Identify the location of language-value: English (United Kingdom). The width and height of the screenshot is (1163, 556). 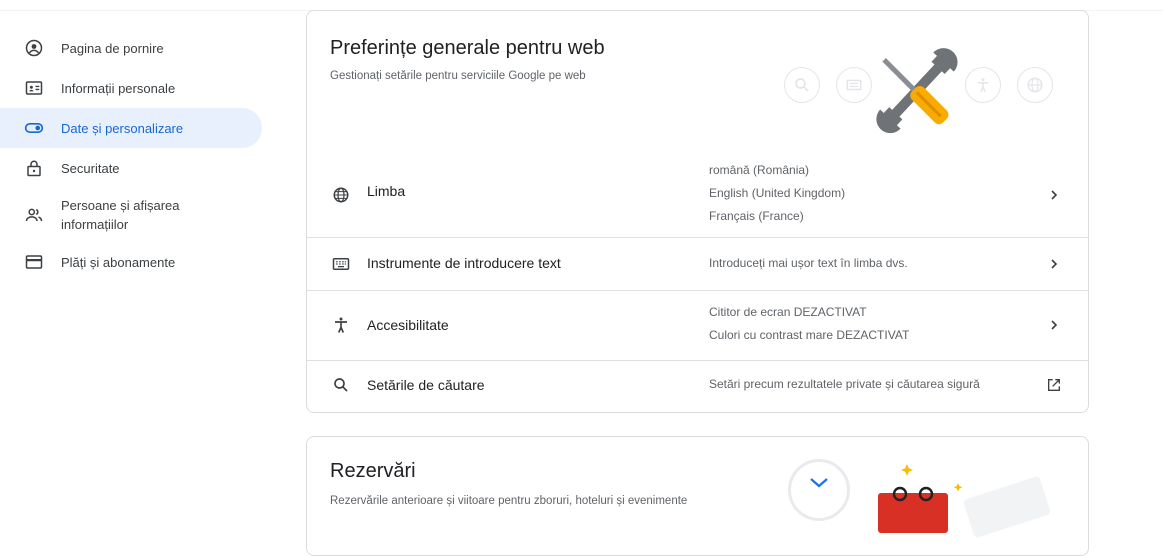
(777, 193).